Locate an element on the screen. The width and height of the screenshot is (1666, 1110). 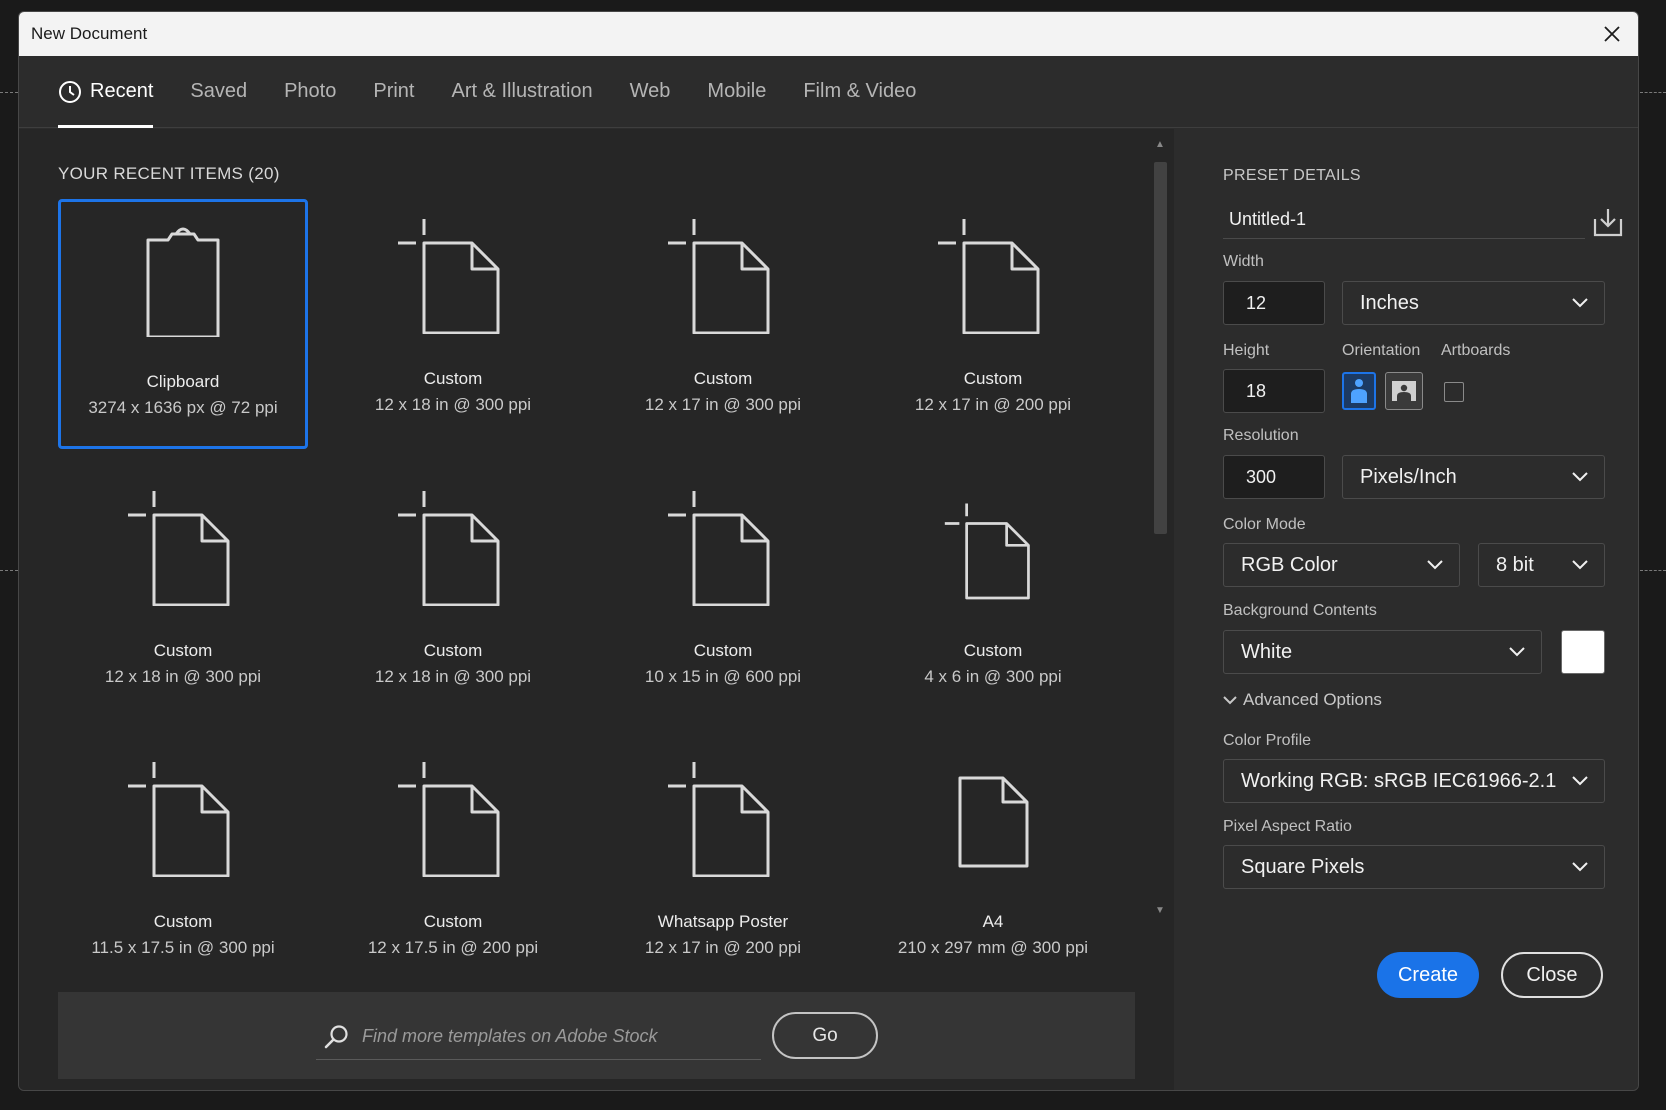
tab-web: Web is located at coordinates (650, 91).